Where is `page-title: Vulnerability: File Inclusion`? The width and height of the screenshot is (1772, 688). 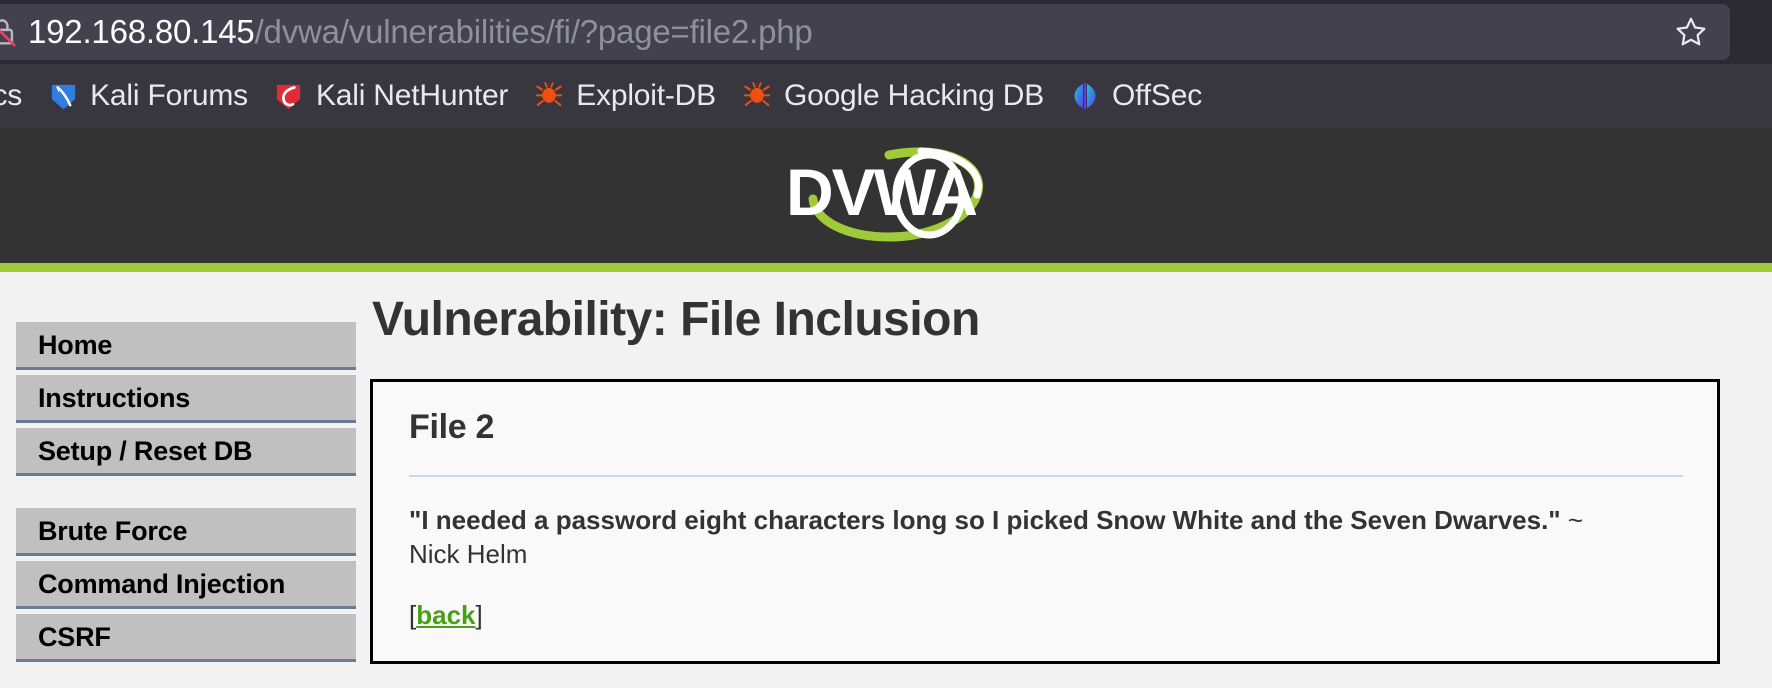
page-title: Vulnerability: File Inclusion is located at coordinates (676, 319).